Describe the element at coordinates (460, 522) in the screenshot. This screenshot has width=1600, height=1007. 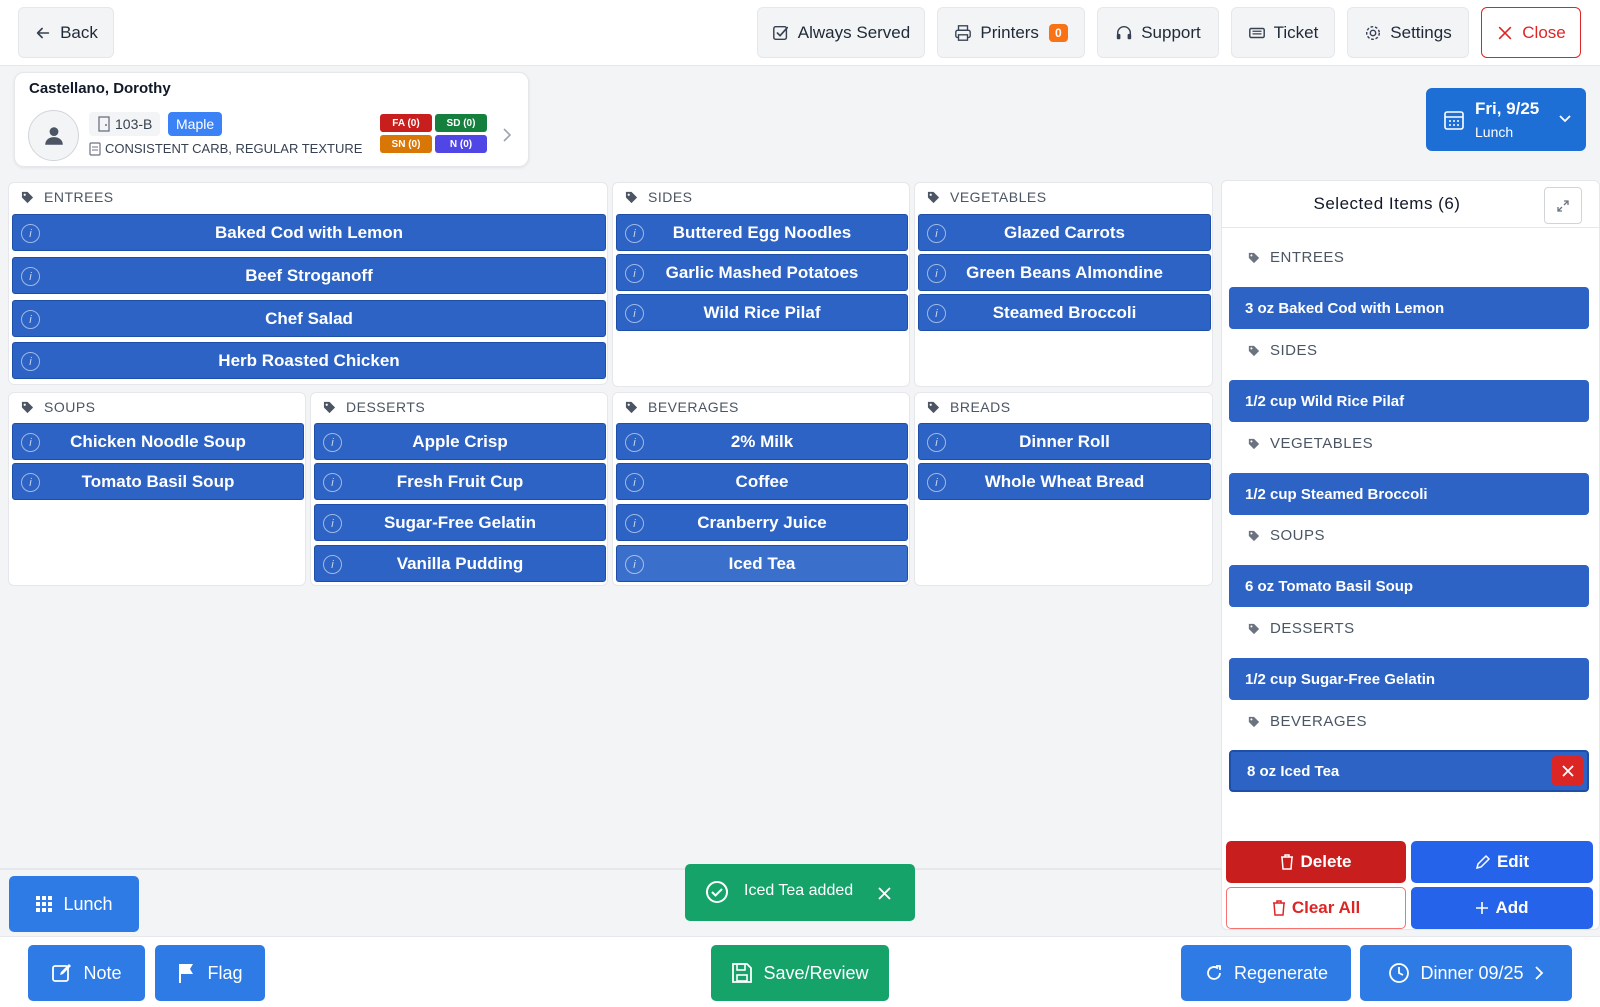
I see `menu-item: i Sugar-Free Gelatin` at that location.